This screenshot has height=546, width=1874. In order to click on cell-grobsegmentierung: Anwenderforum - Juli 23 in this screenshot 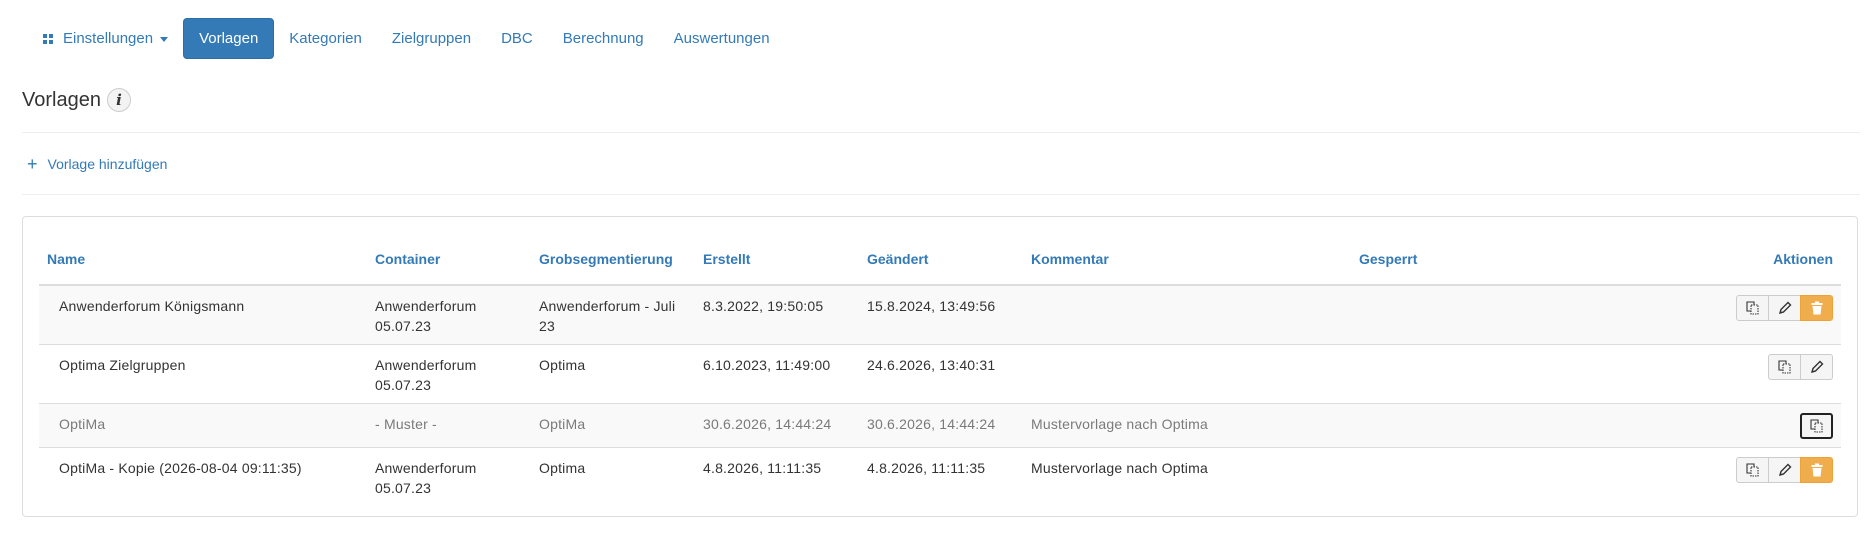, I will do `click(613, 315)`.